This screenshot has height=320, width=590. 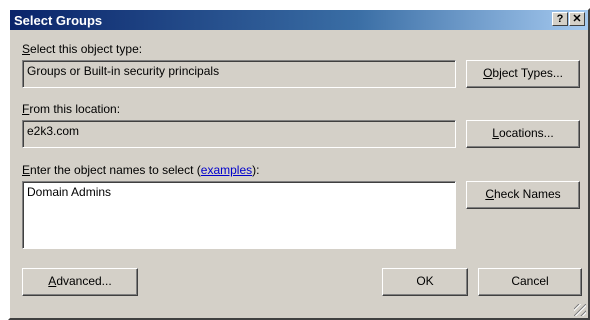 I want to click on help-icon: ?, so click(x=560, y=19).